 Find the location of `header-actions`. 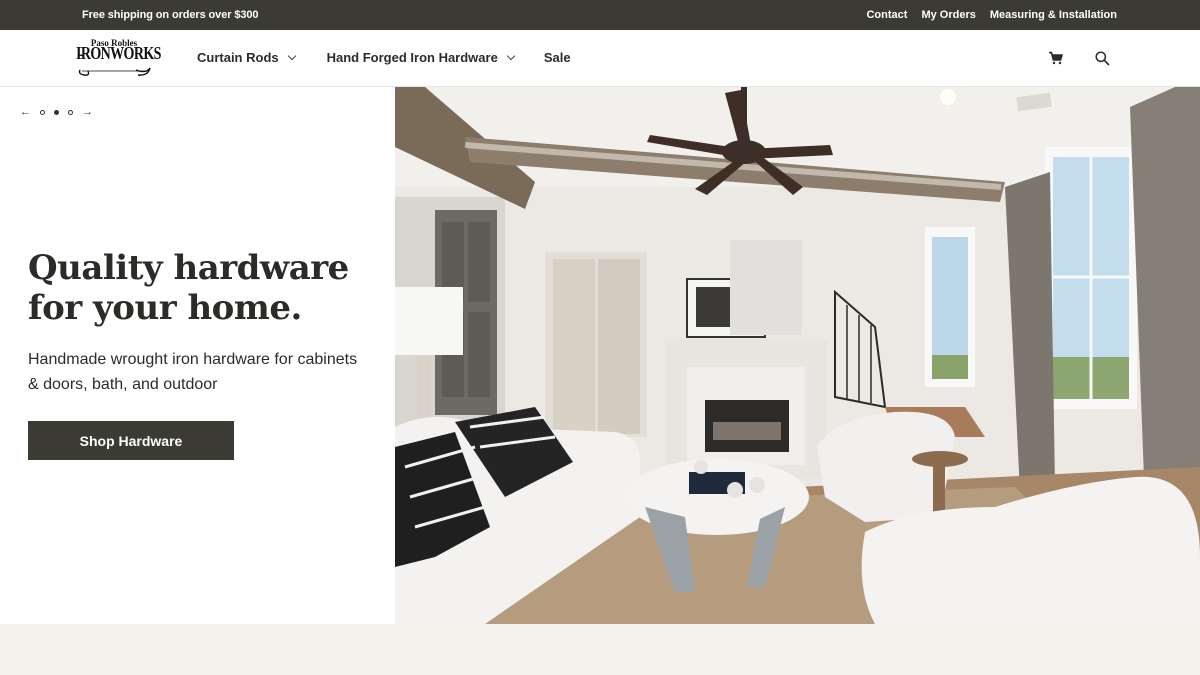

header-actions is located at coordinates (1079, 58).